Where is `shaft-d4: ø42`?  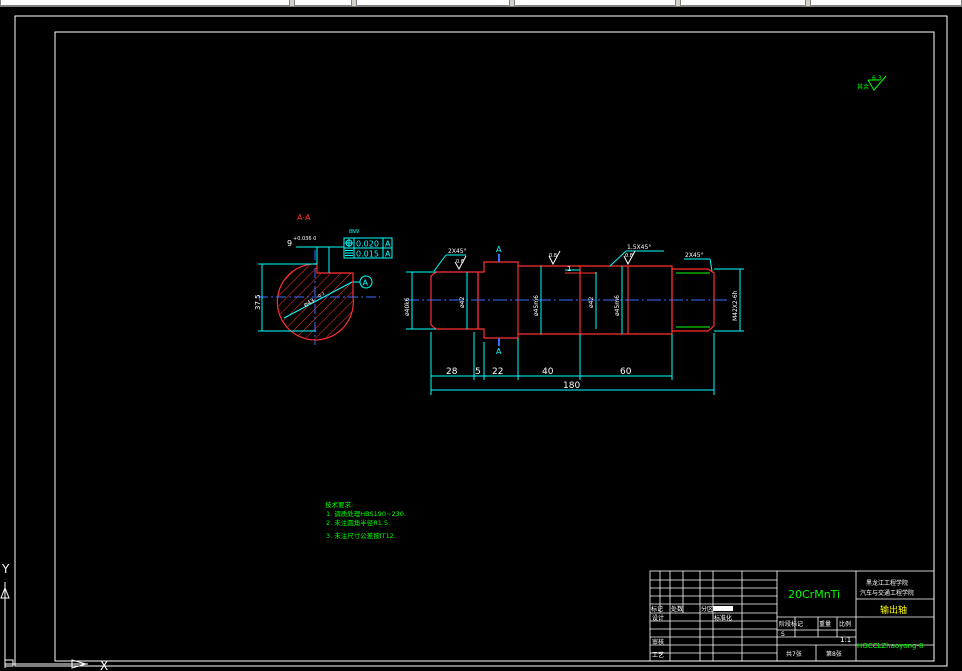
shaft-d4: ø42 is located at coordinates (591, 302).